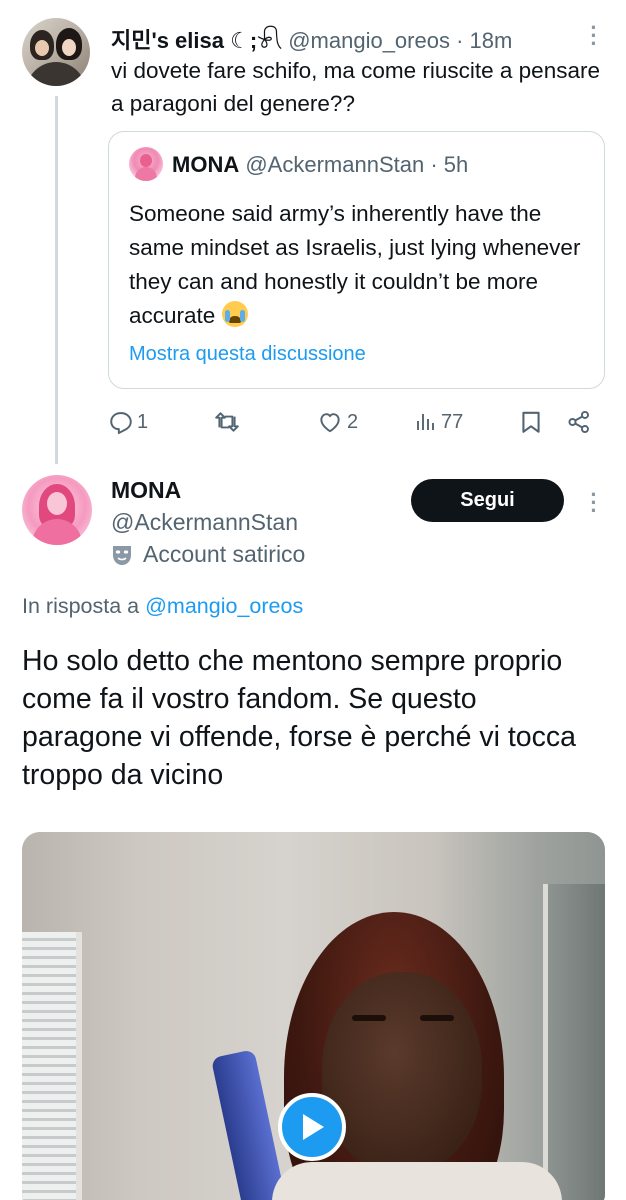 Image resolution: width=626 pixels, height=1200 pixels. I want to click on reply-author-name: 지민's elisa ☾;⁠𓍯, so click(196, 40).